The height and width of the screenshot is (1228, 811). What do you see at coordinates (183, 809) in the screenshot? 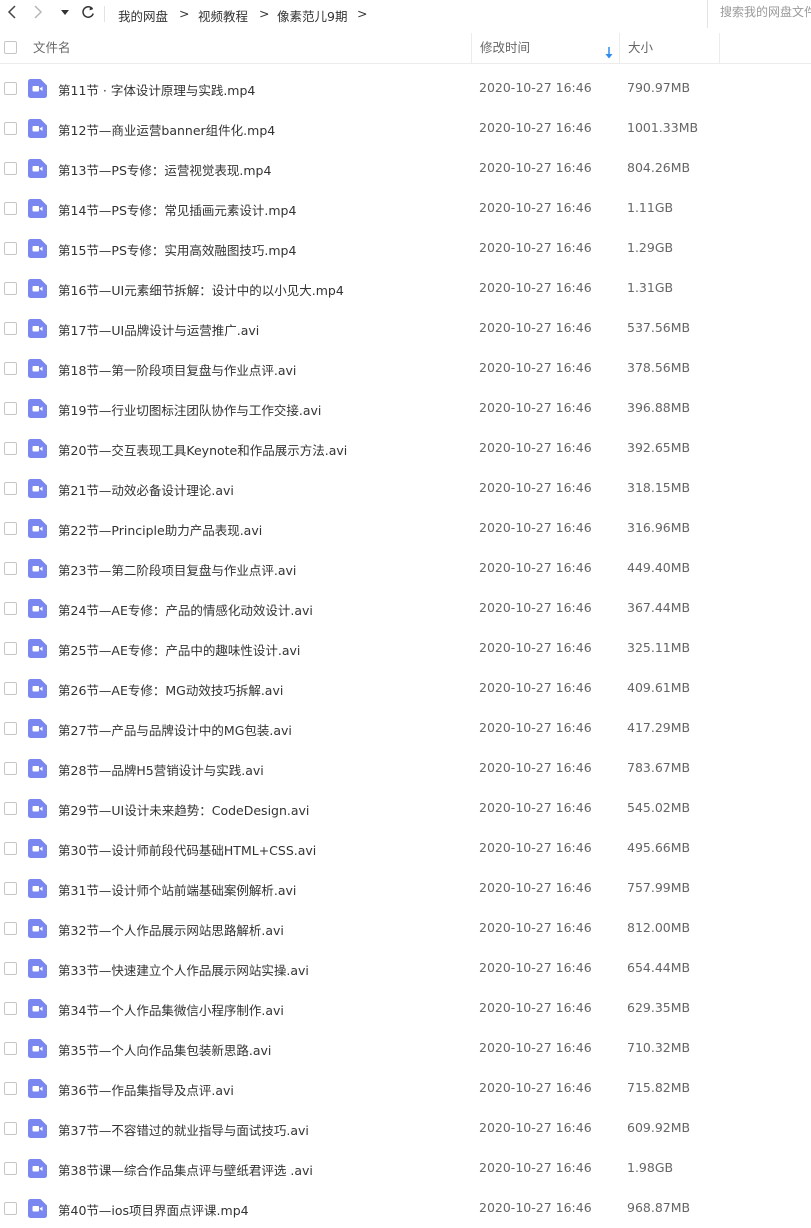
I see `file-name: 第29节—UI设计未来趋势：CodeDesign.avi` at bounding box center [183, 809].